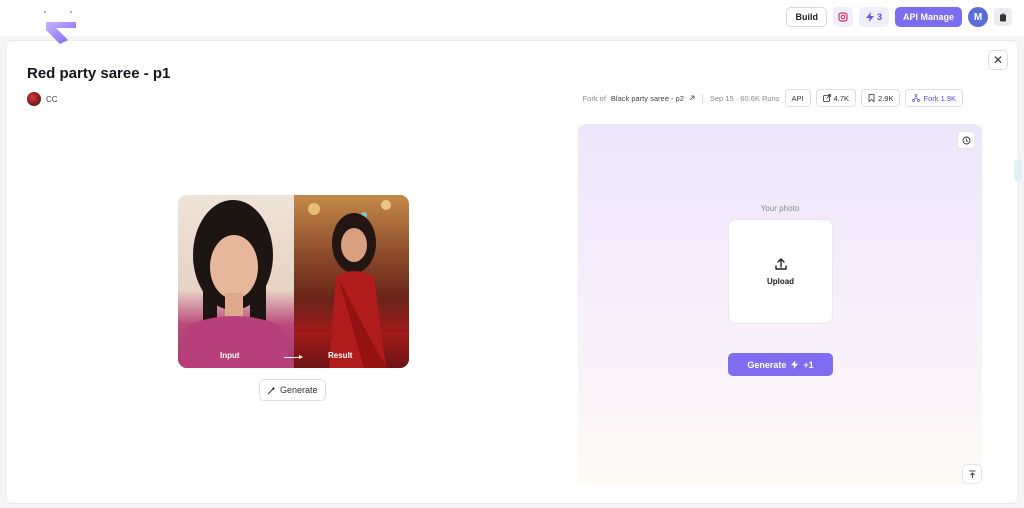  I want to click on fork-label: Fork 1.9K, so click(939, 98).